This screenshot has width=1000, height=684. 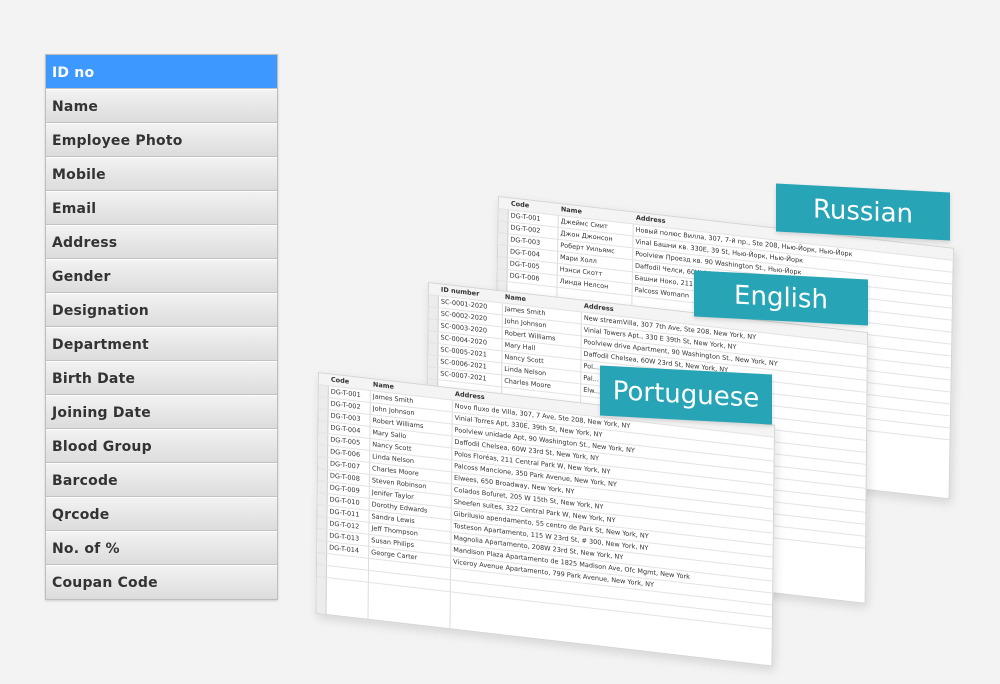 I want to click on field-item: Qrcode, so click(x=161, y=514).